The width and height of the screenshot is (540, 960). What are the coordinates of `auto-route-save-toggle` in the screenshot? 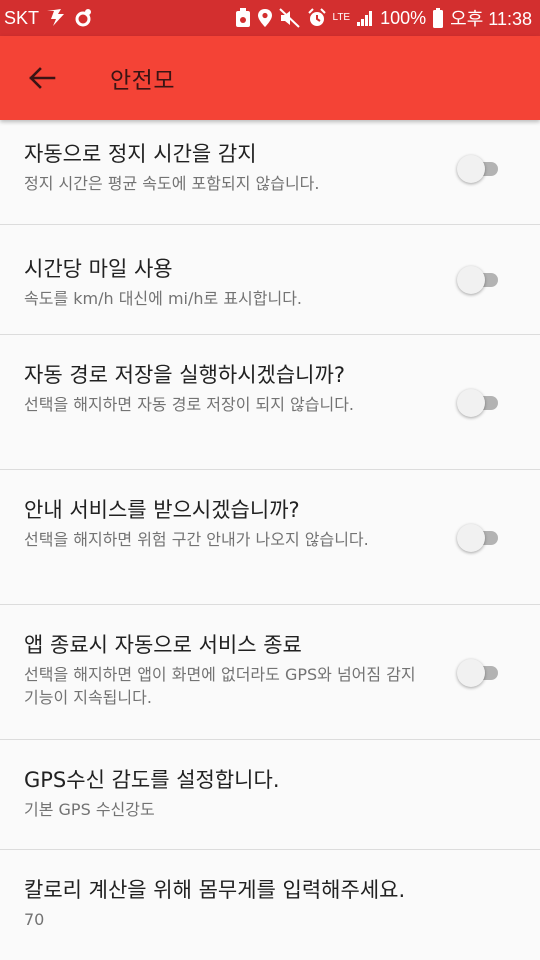 It's located at (477, 403).